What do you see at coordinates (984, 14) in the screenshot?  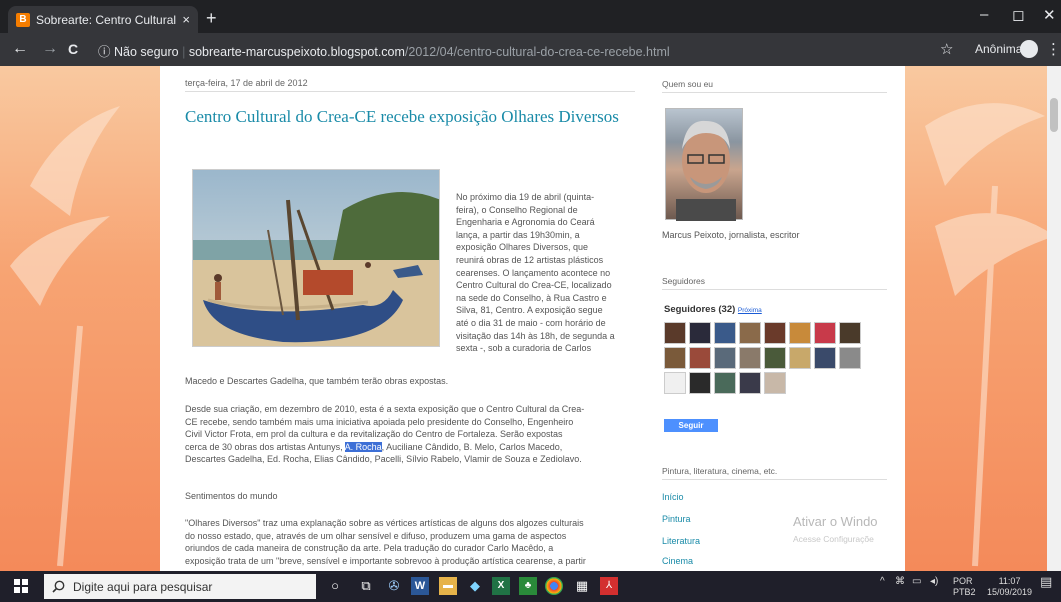 I see `minimize-button: –` at bounding box center [984, 14].